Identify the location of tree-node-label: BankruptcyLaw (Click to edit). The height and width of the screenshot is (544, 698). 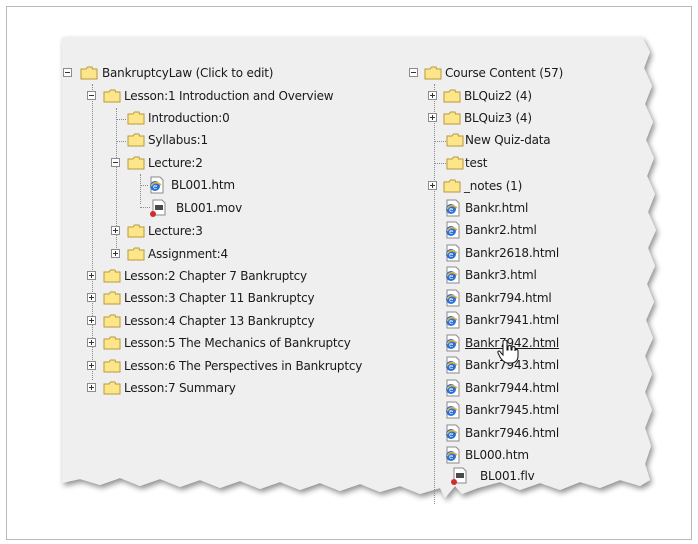
(188, 73).